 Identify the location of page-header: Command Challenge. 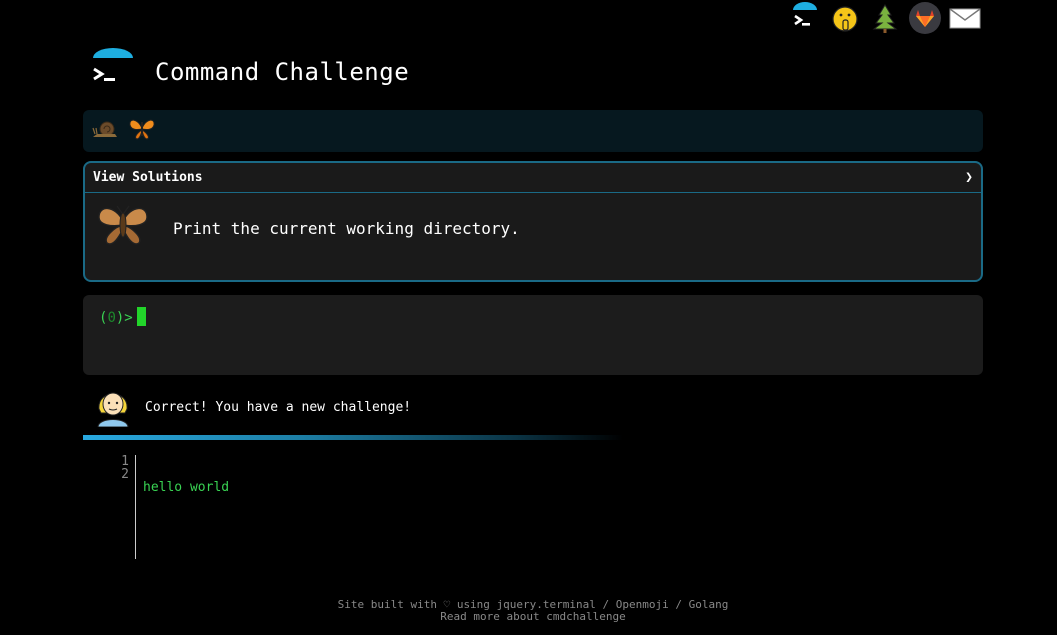
(249, 72).